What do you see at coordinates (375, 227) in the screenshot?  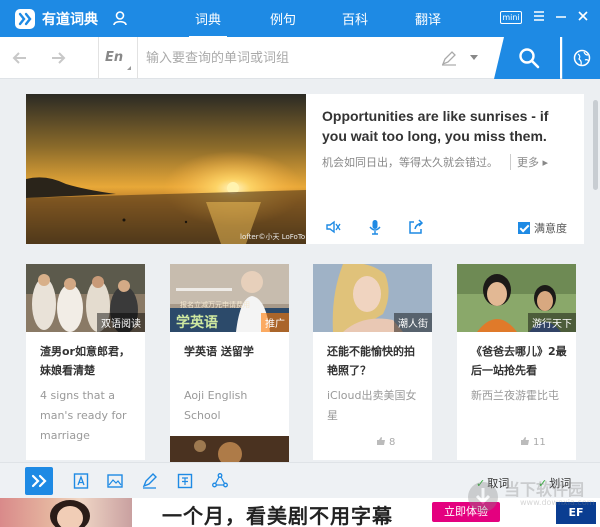 I see `microphone-icon` at bounding box center [375, 227].